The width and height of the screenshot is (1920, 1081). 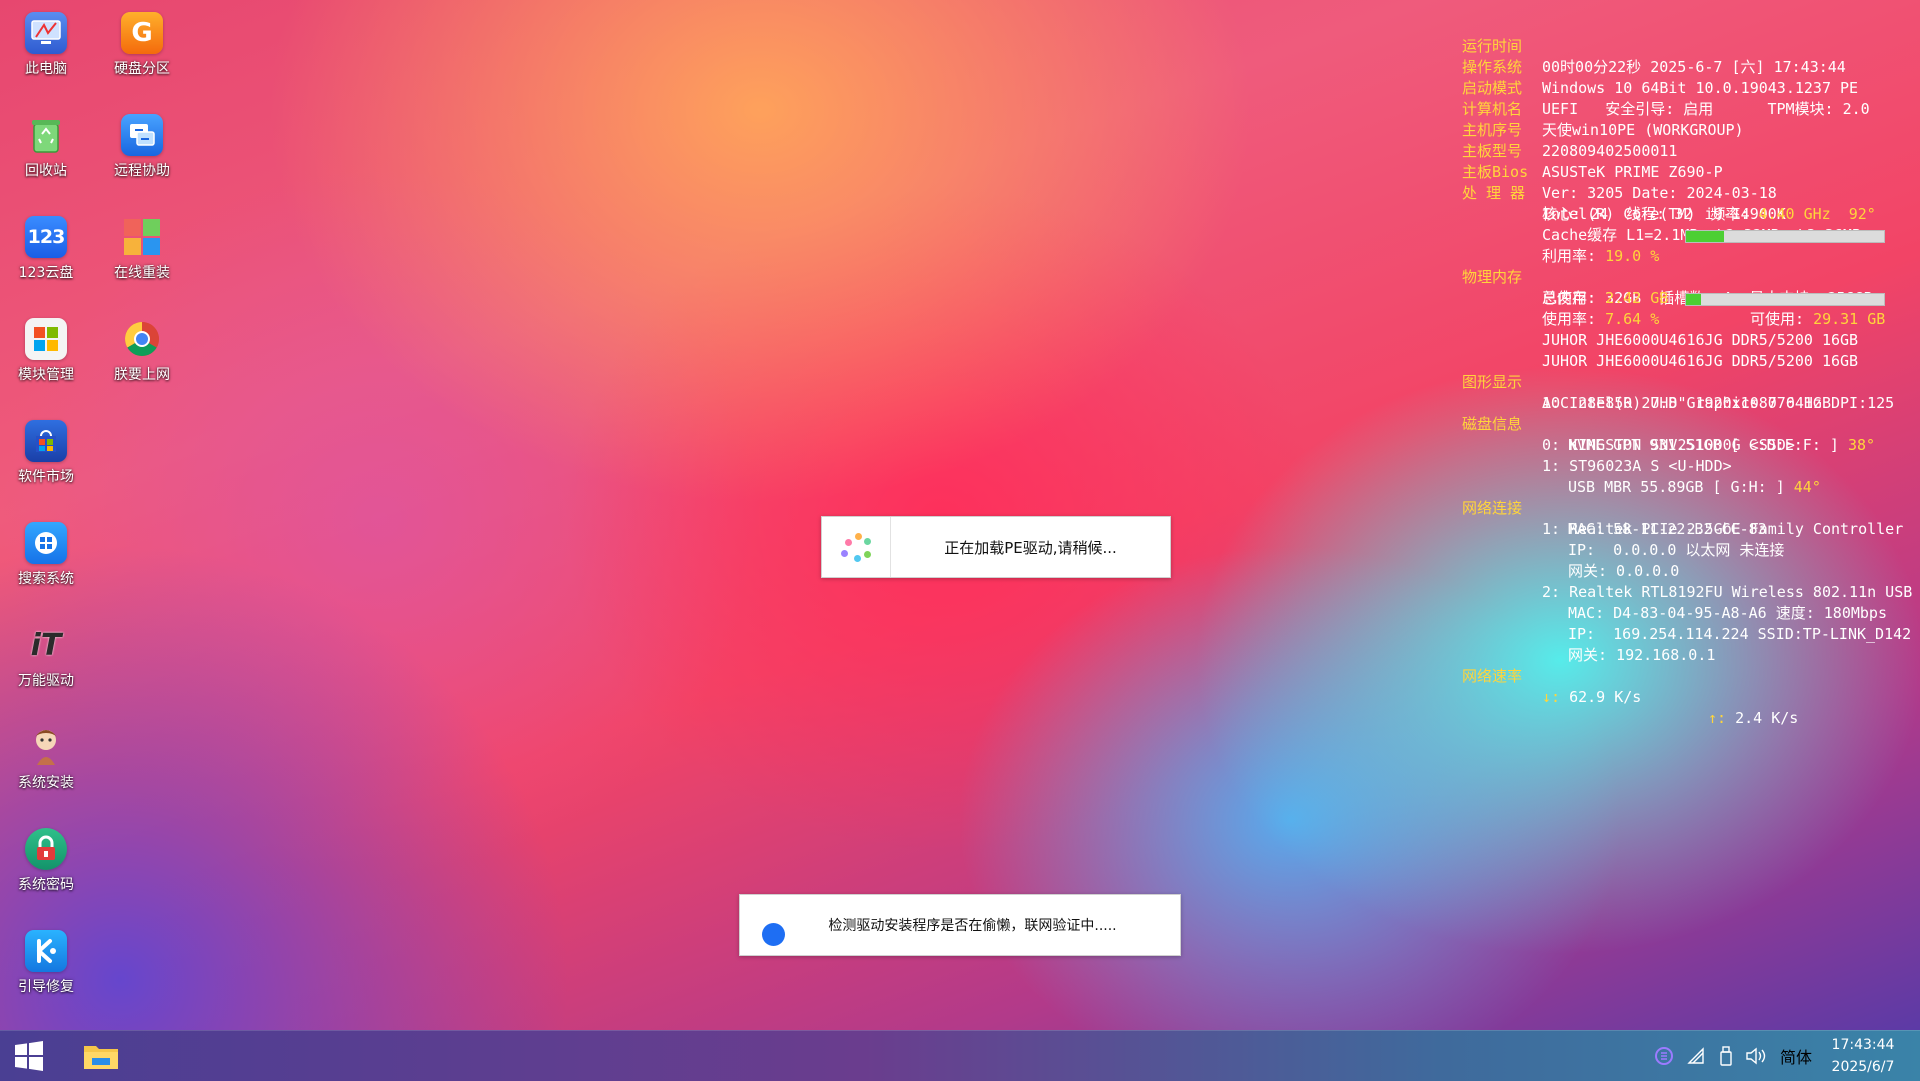 What do you see at coordinates (46, 237) in the screenshot?
I see `cloud-123-icon: 123` at bounding box center [46, 237].